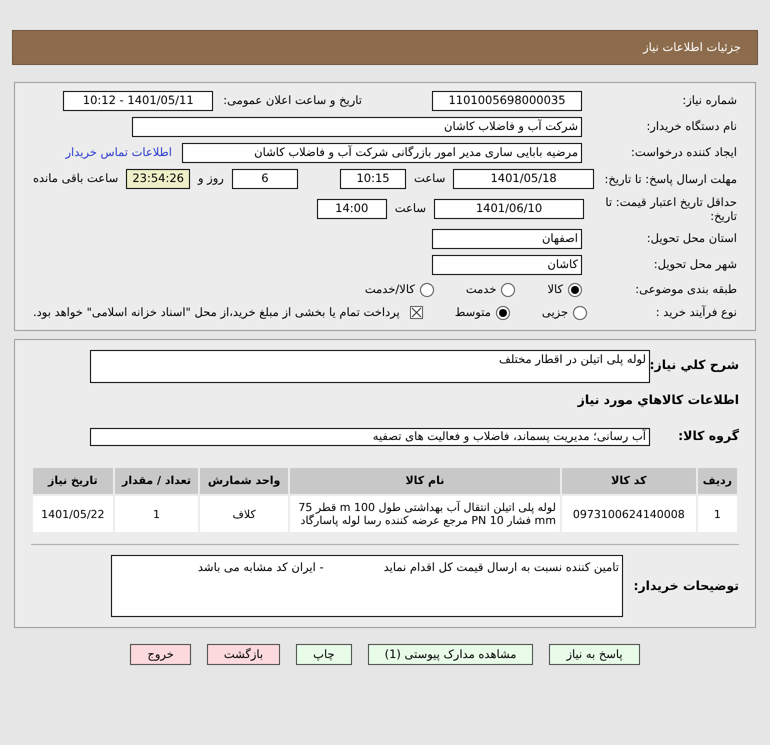 The width and height of the screenshot is (770, 745). I want to click on action-button: بازگشت, so click(243, 654).